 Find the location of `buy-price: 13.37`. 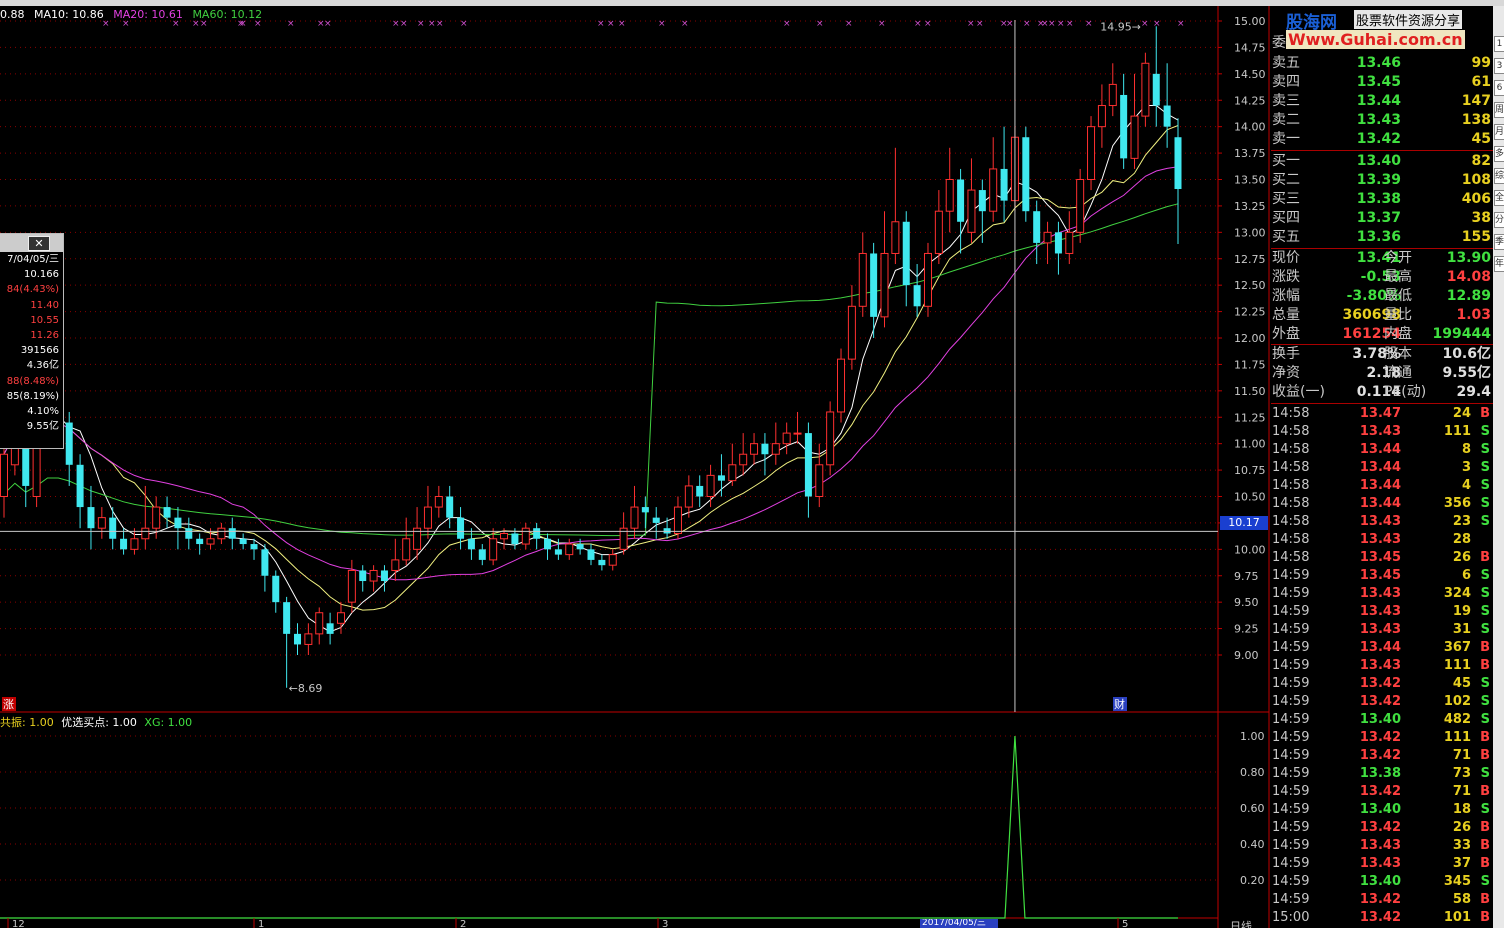

buy-price: 13.37 is located at coordinates (1378, 218).